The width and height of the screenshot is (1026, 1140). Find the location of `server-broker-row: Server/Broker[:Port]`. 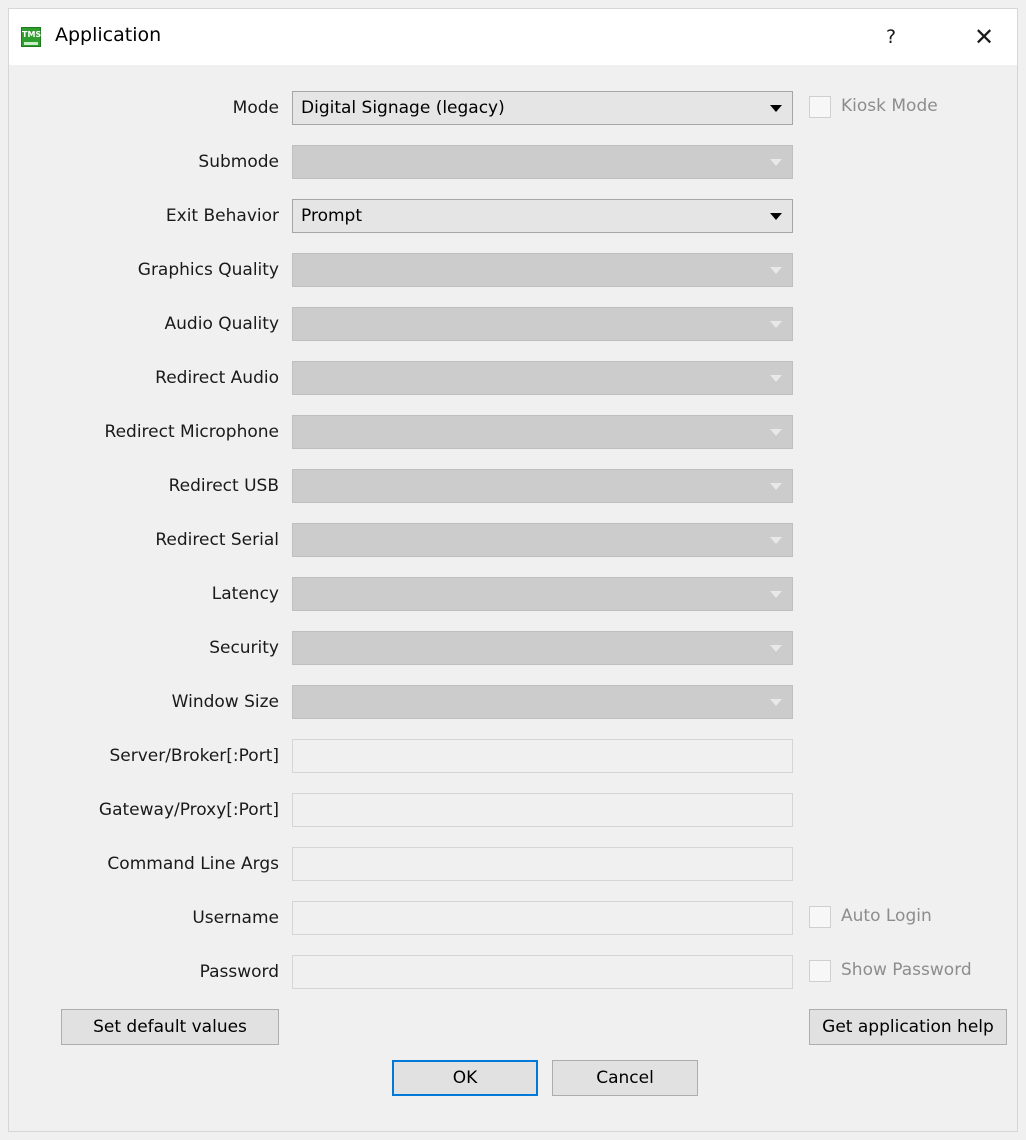

server-broker-row: Server/Broker[:Port] is located at coordinates (513, 757).